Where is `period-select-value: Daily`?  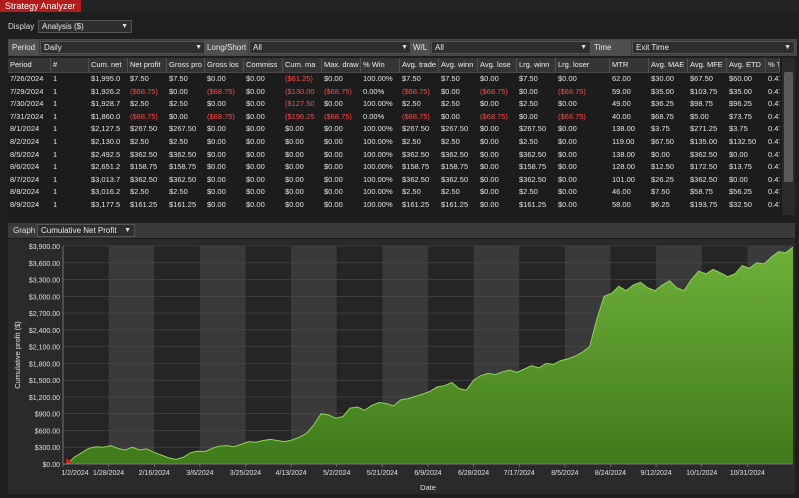 period-select-value: Daily is located at coordinates (53, 47).